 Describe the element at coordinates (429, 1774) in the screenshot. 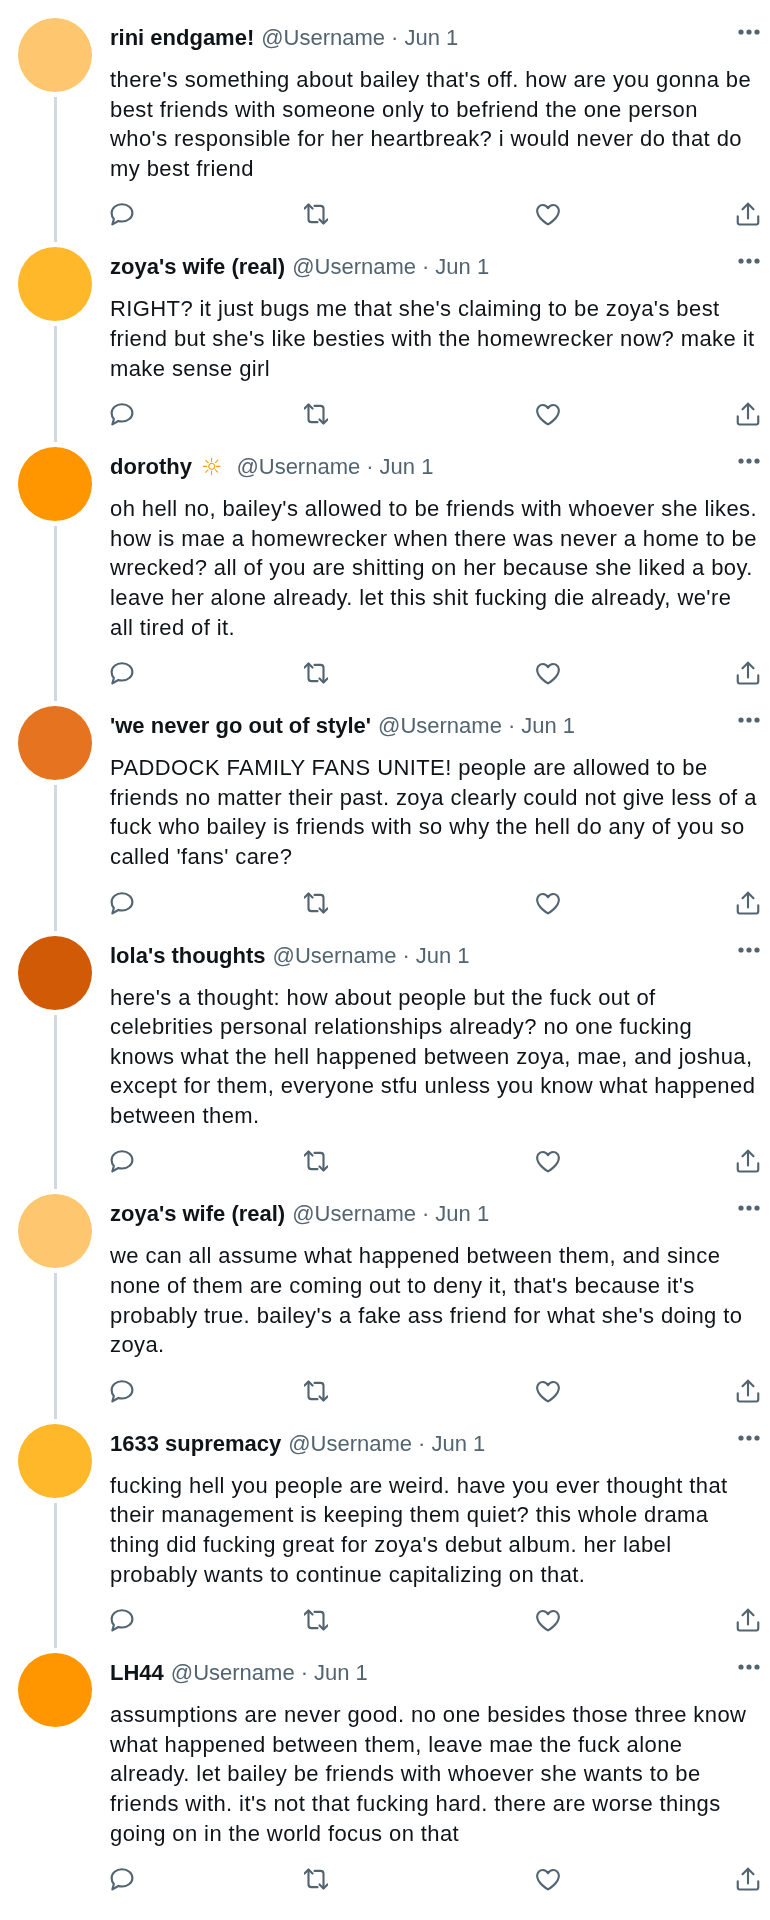

I see `reply-text: assumptions are never good. no one besides those three know what happened between them, leave mae the fuck alone already. let bailey be friends with whoever she wants to be friends with. it's not that fucking hard. there are worse things going on in the world focus on that` at that location.